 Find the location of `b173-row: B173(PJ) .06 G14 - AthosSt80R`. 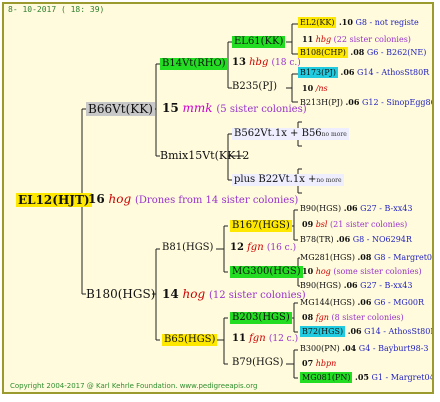

b173-row: B173(PJ) .06 G14 - AthosSt80R is located at coordinates (364, 72).